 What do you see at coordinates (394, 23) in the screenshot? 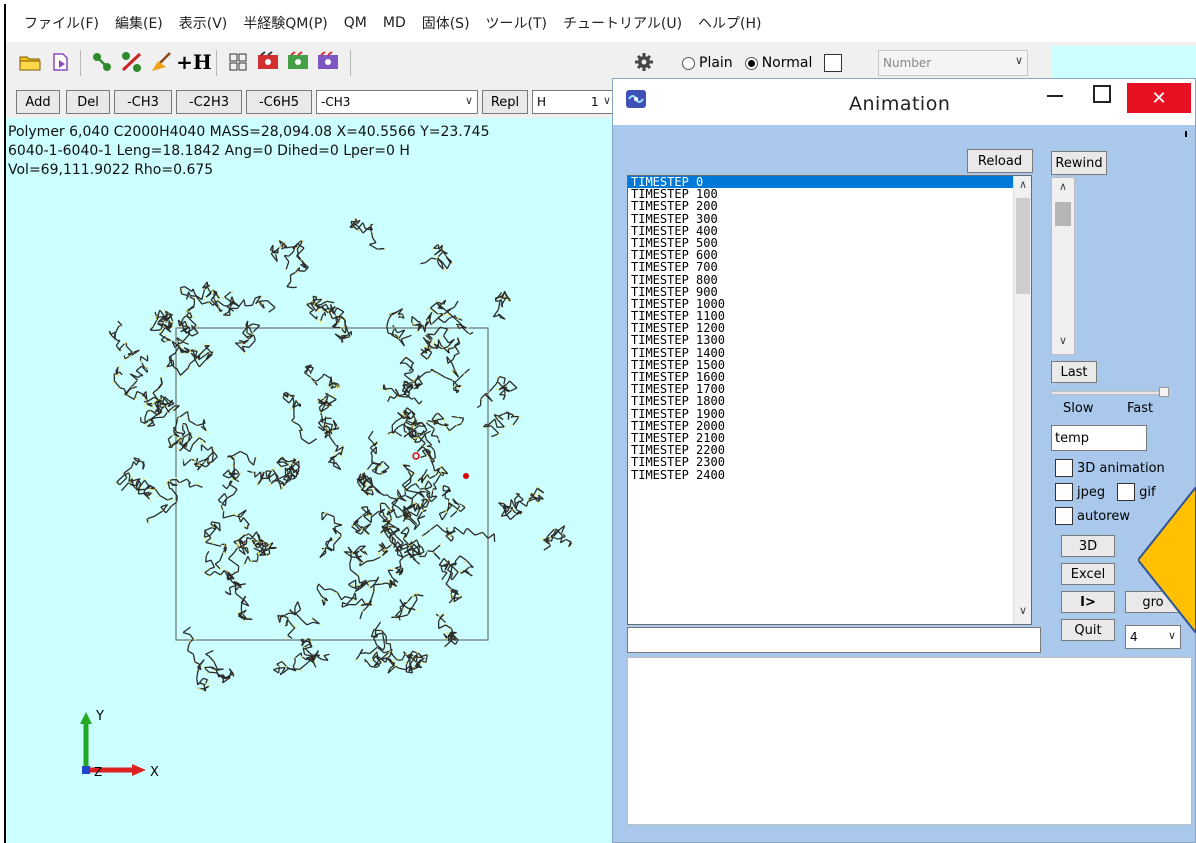
I see `menu-md: MD` at bounding box center [394, 23].